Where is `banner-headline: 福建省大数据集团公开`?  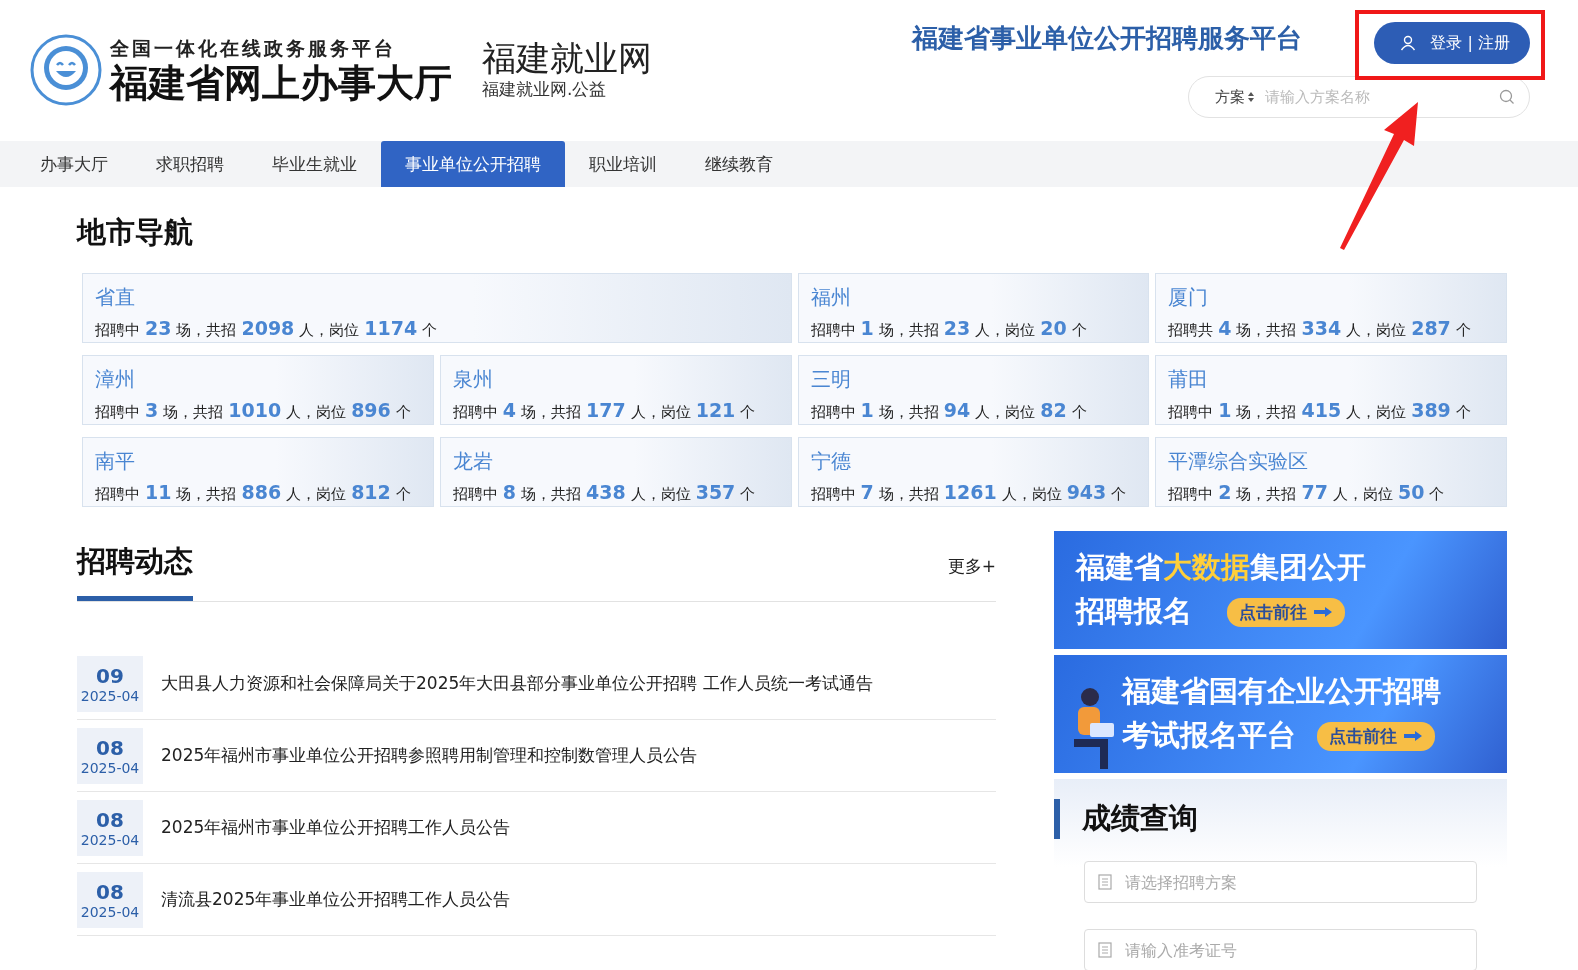 banner-headline: 福建省大数据集团公开 is located at coordinates (1221, 567).